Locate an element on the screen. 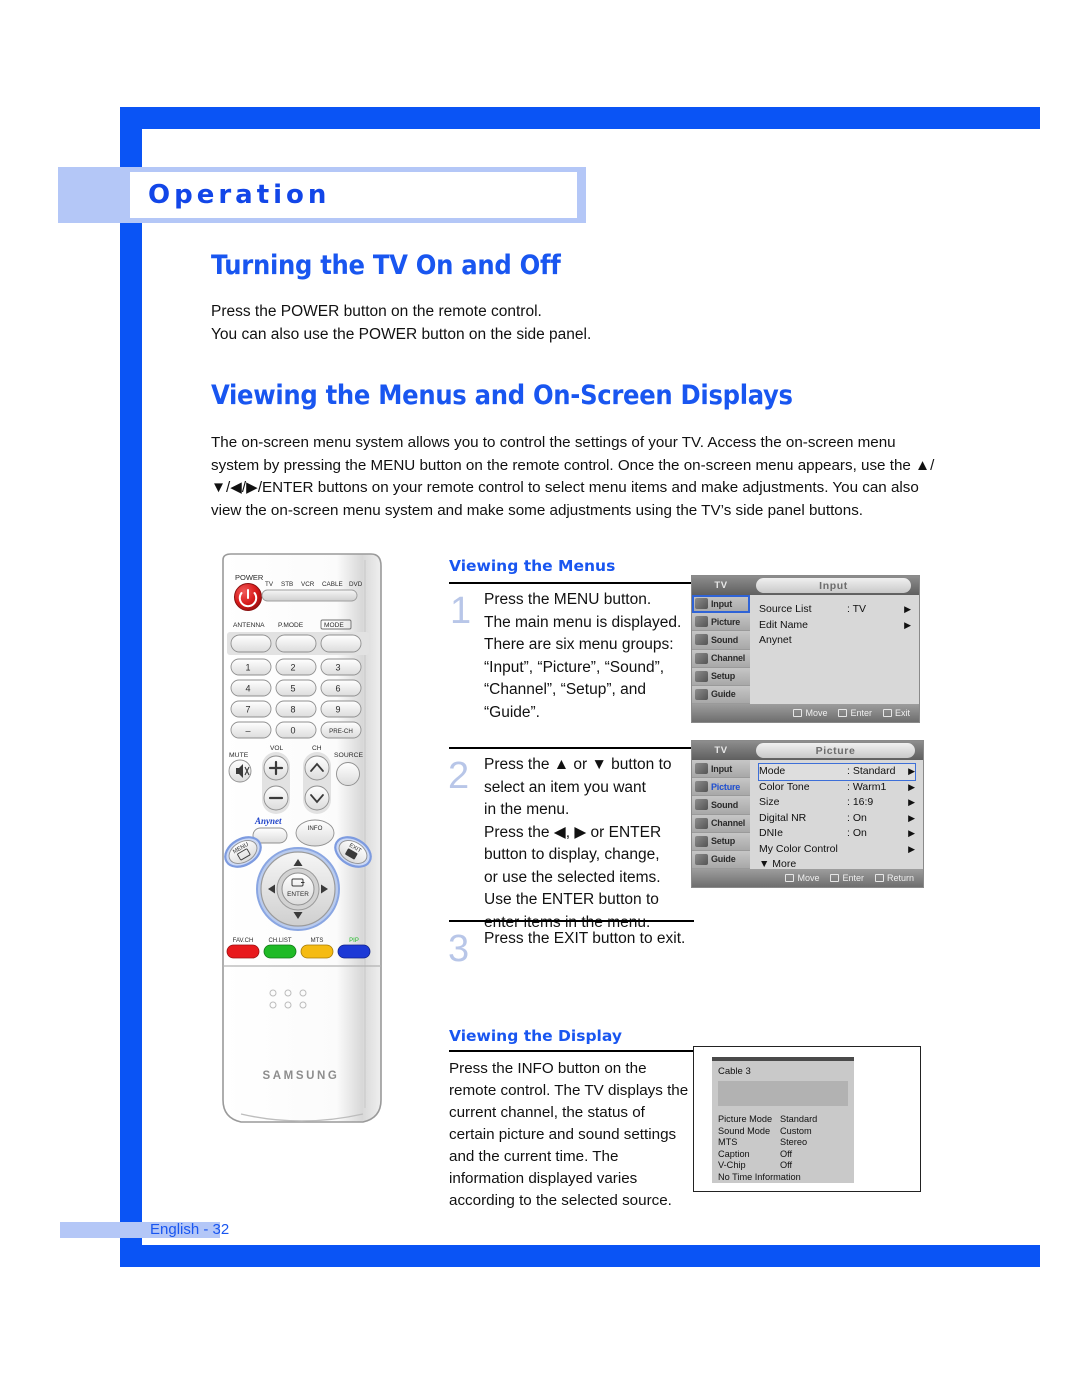 The height and width of the screenshot is (1377, 1080). subheading-viewing-the-menus: Viewing the Menus is located at coordinates (532, 566).